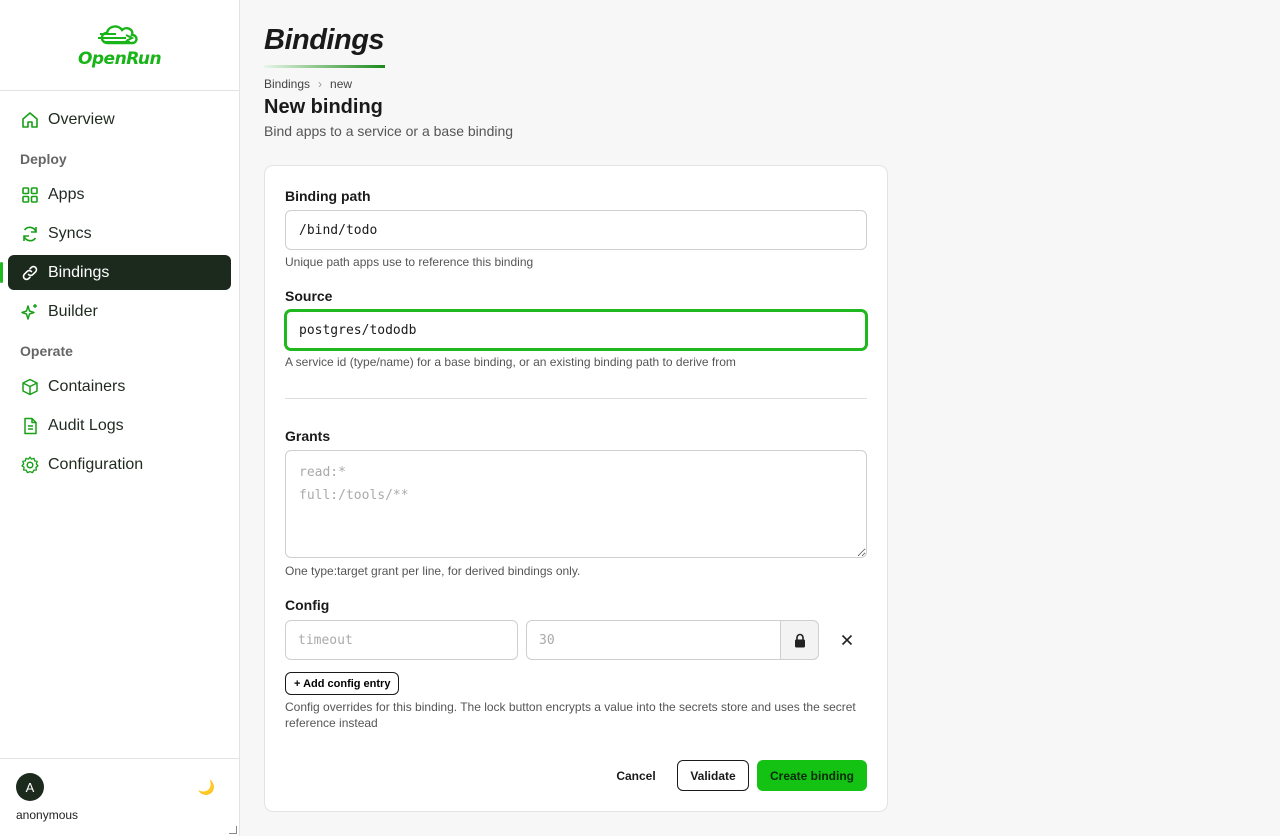 The height and width of the screenshot is (836, 1280). Describe the element at coordinates (119, 233) in the screenshot. I see `sidebar-item-syncs: Syncs` at that location.